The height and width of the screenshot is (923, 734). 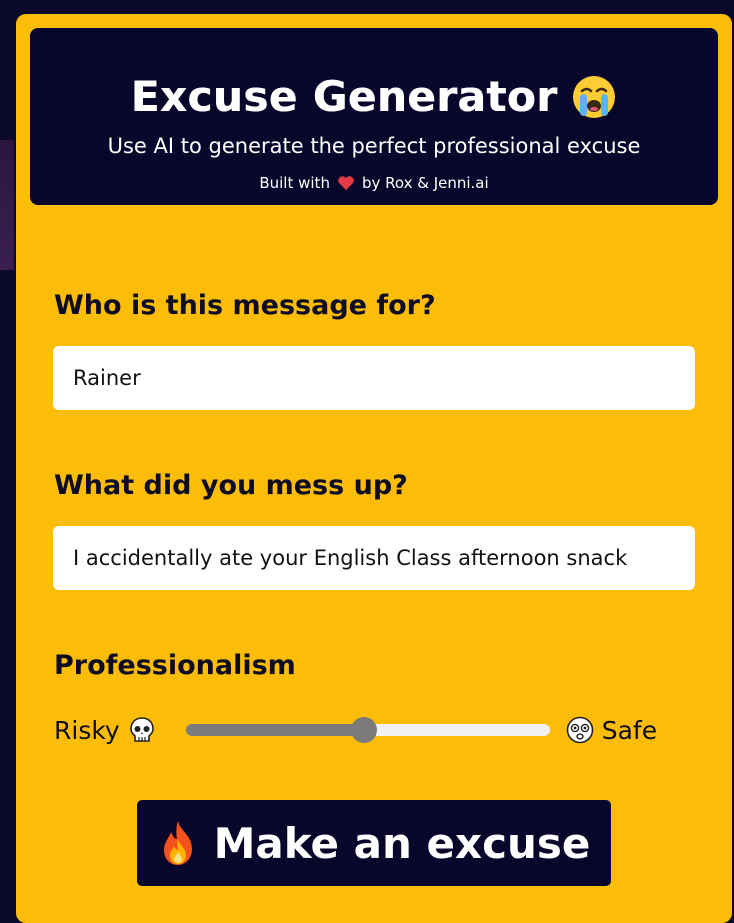 I want to click on professionalism-slider, so click(x=367, y=730).